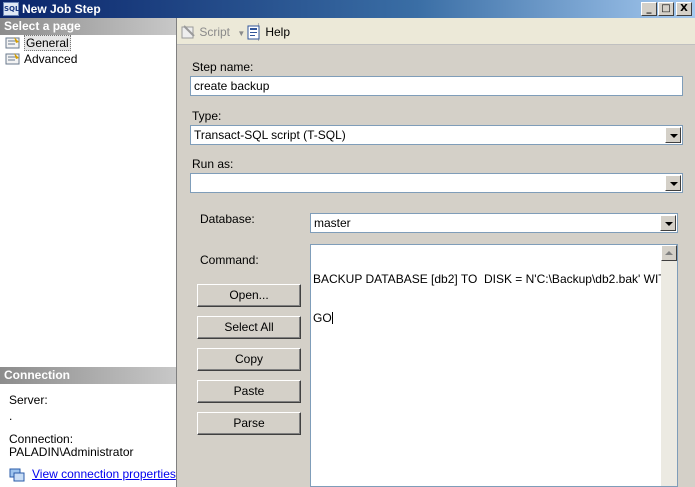 This screenshot has width=695, height=487. I want to click on database-select: master, so click(494, 223).